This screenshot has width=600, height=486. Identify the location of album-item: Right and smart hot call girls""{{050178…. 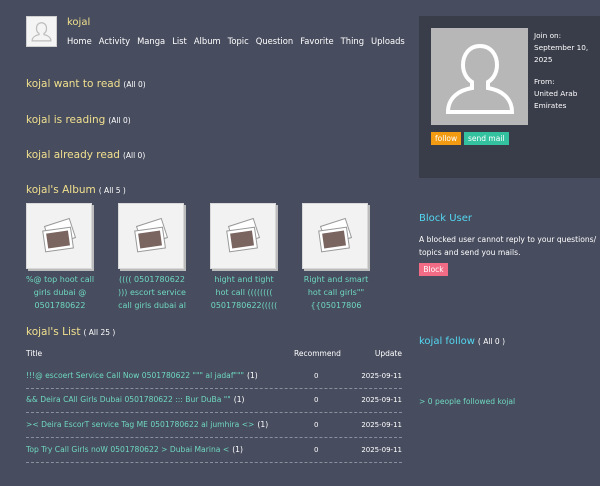
(336, 257).